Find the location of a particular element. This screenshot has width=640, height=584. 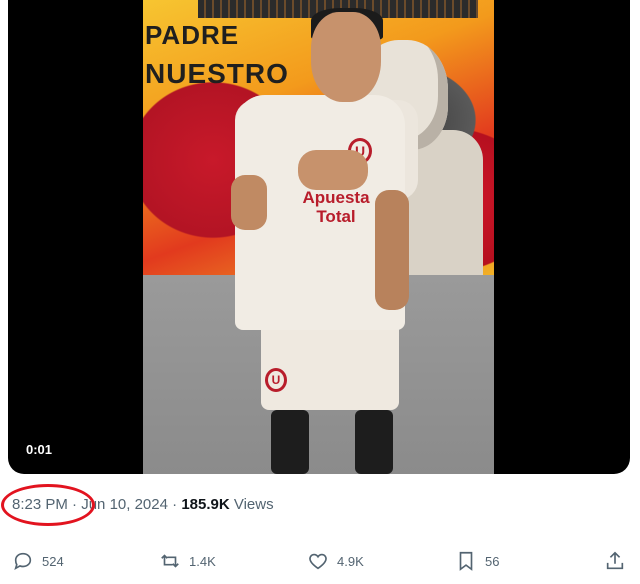

bookmark-button: 56 is located at coordinates (477, 561).